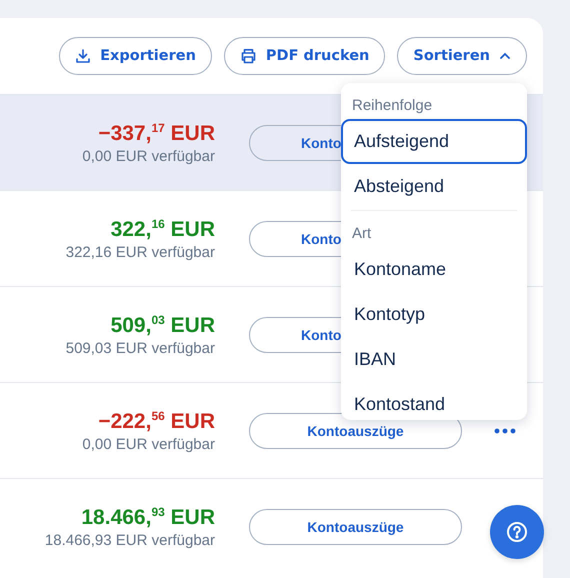 The image size is (570, 578). I want to click on balance-amount: 322,$^{16}$ EUR, so click(162, 229).